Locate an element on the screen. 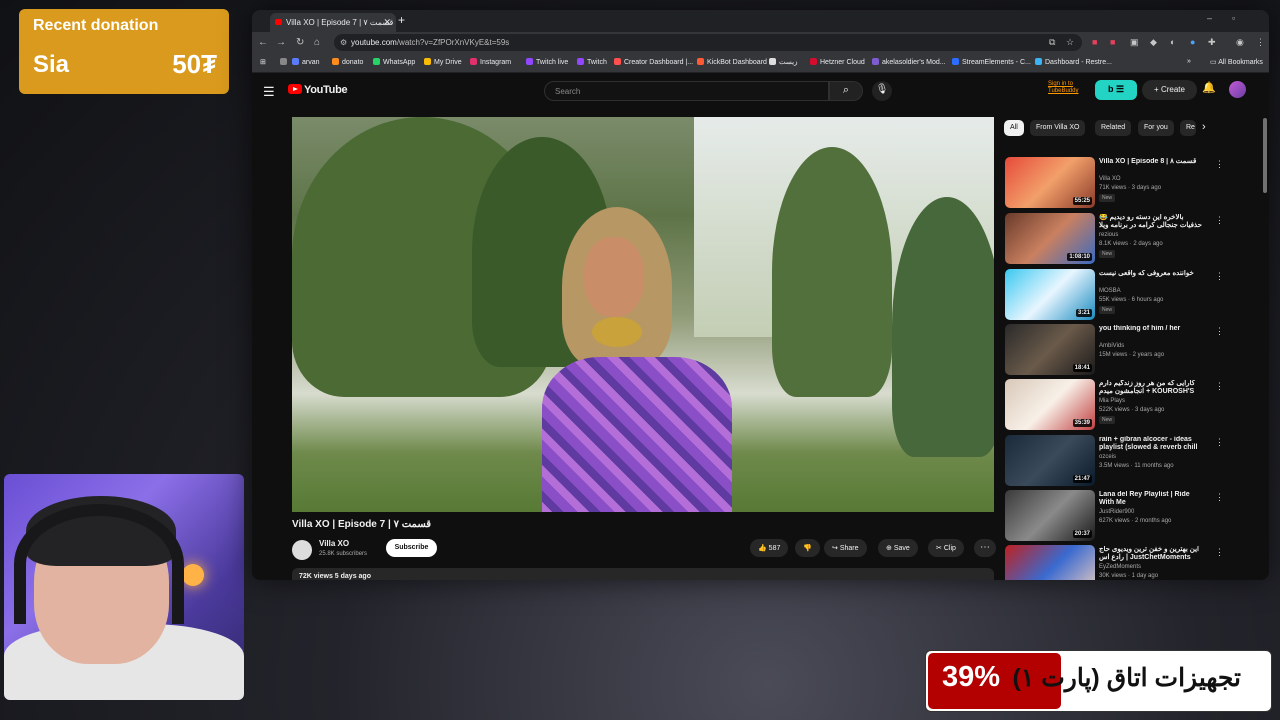 This screenshot has height=720, width=1280. recommended-channel: ozceis is located at coordinates (1107, 457).